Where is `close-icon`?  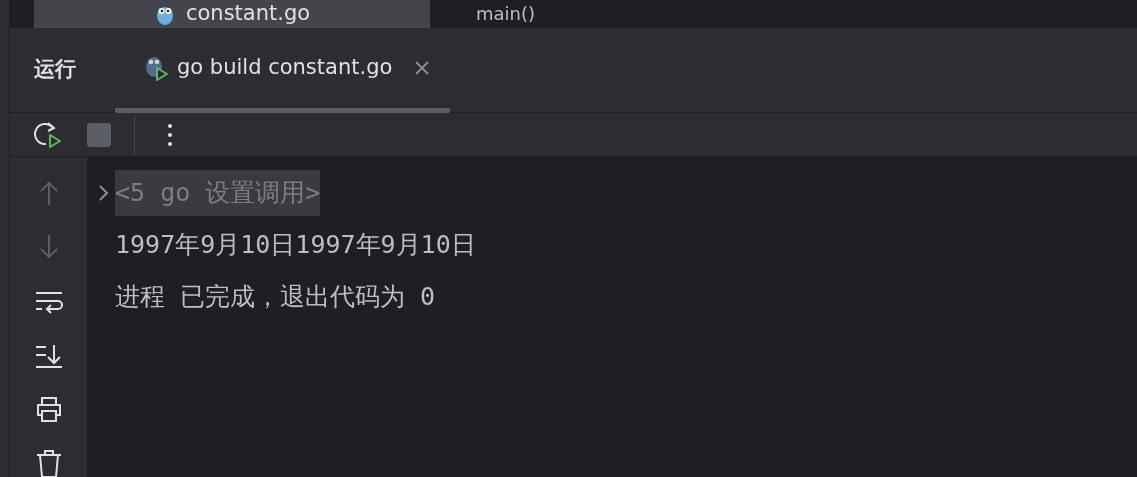
close-icon is located at coordinates (422, 67).